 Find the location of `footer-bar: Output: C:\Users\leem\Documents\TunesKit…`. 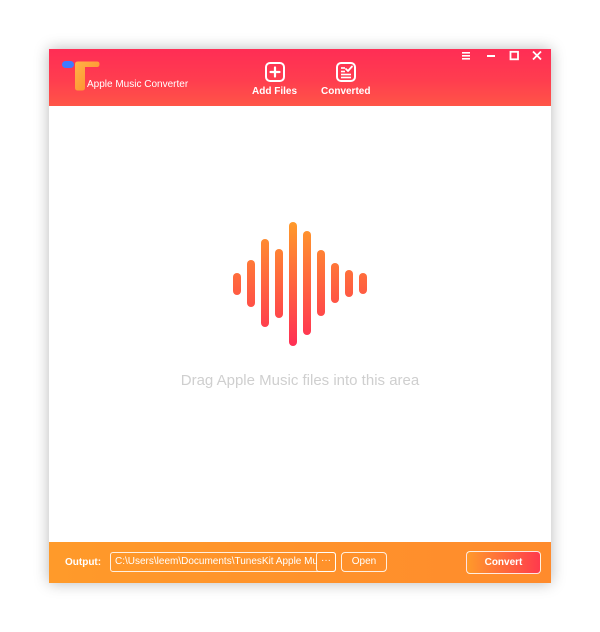

footer-bar: Output: C:\Users\leem\Documents\TunesKit… is located at coordinates (300, 562).